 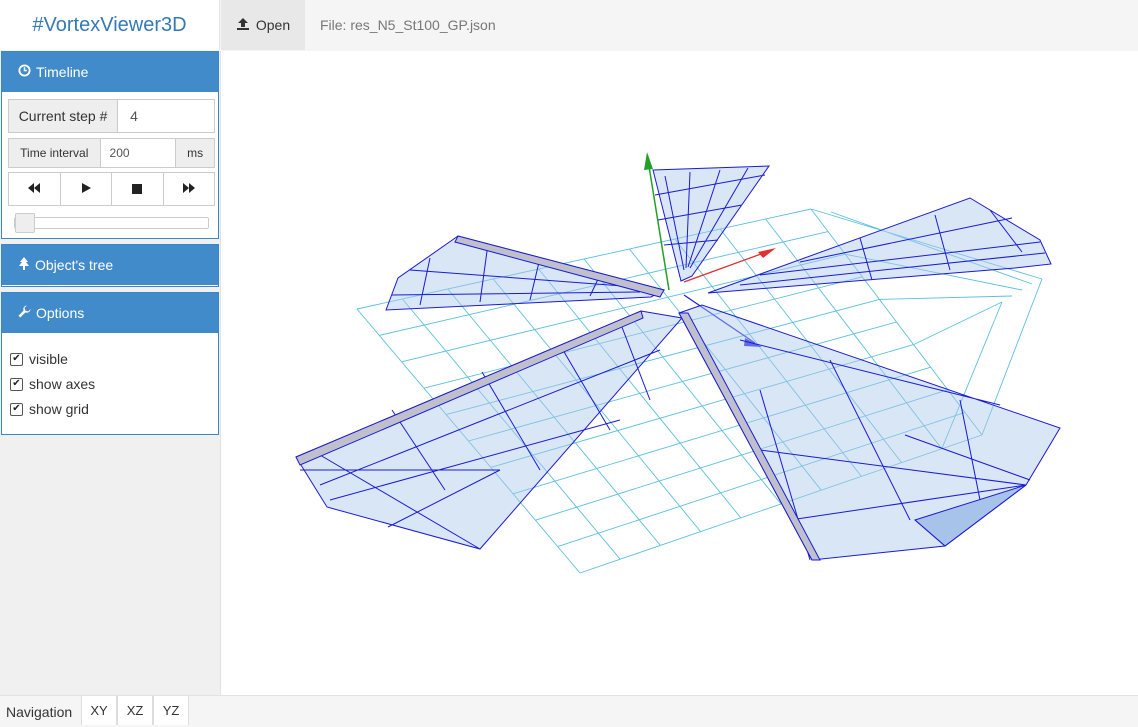 I want to click on clock-icon, so click(x=24, y=72).